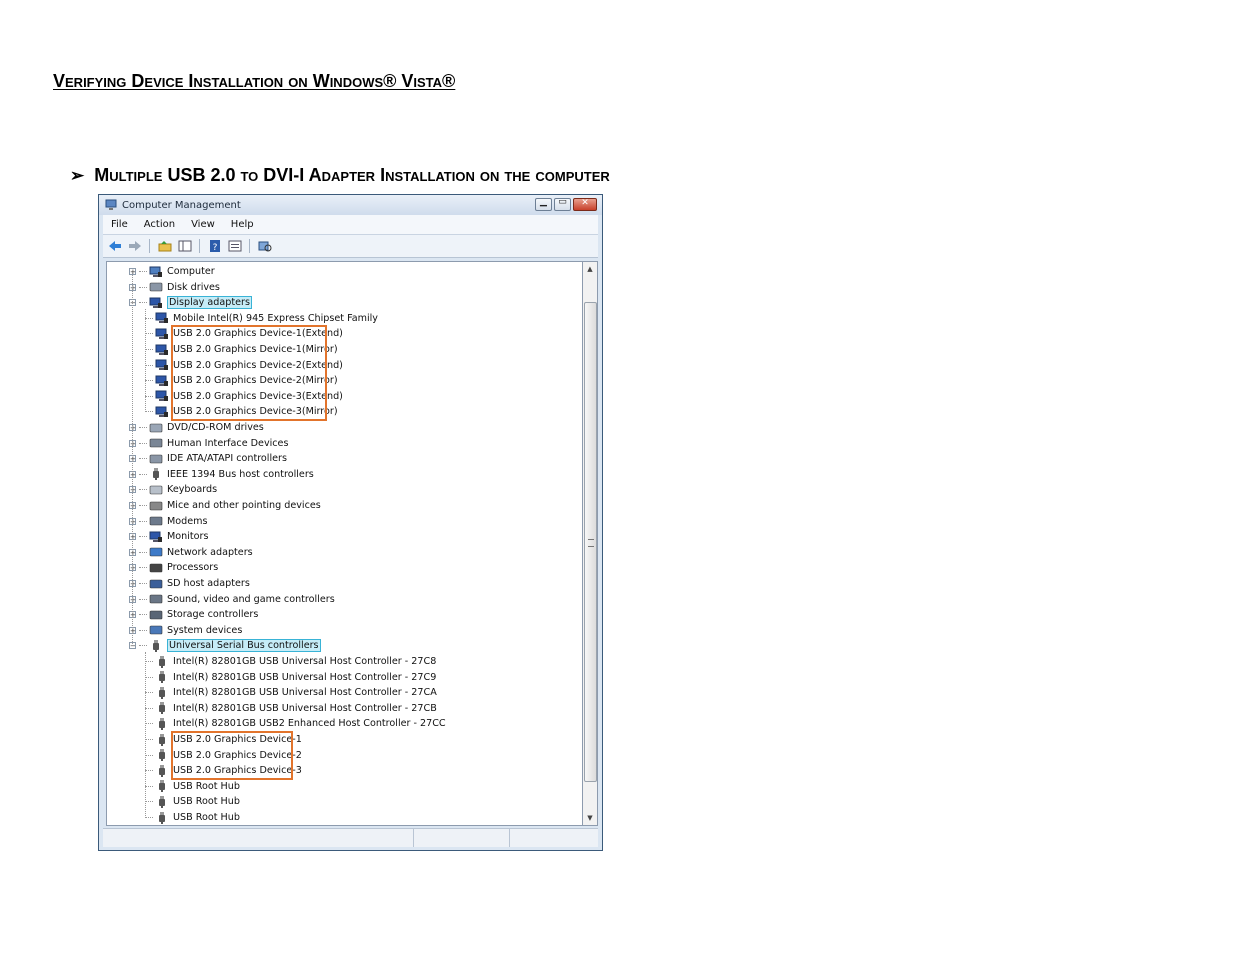  I want to click on hid-icon, so click(156, 443).